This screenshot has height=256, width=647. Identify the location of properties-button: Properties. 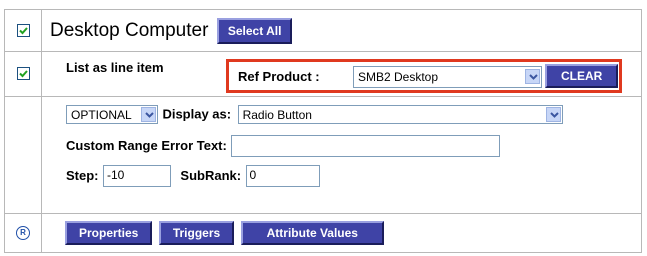
(109, 233).